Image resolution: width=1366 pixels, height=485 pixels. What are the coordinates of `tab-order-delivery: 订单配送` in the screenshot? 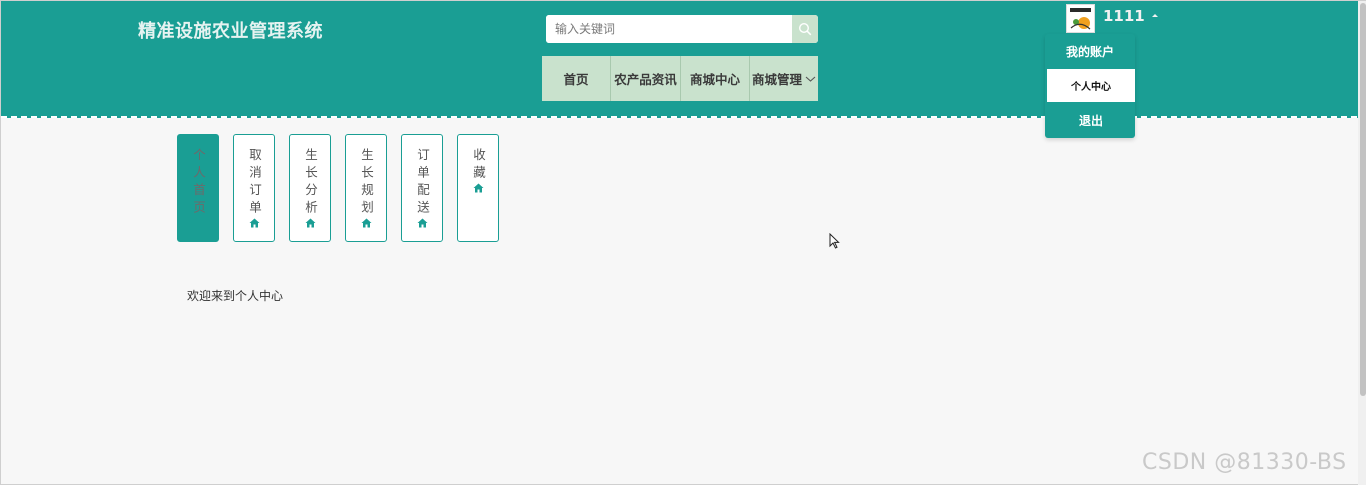 It's located at (422, 188).